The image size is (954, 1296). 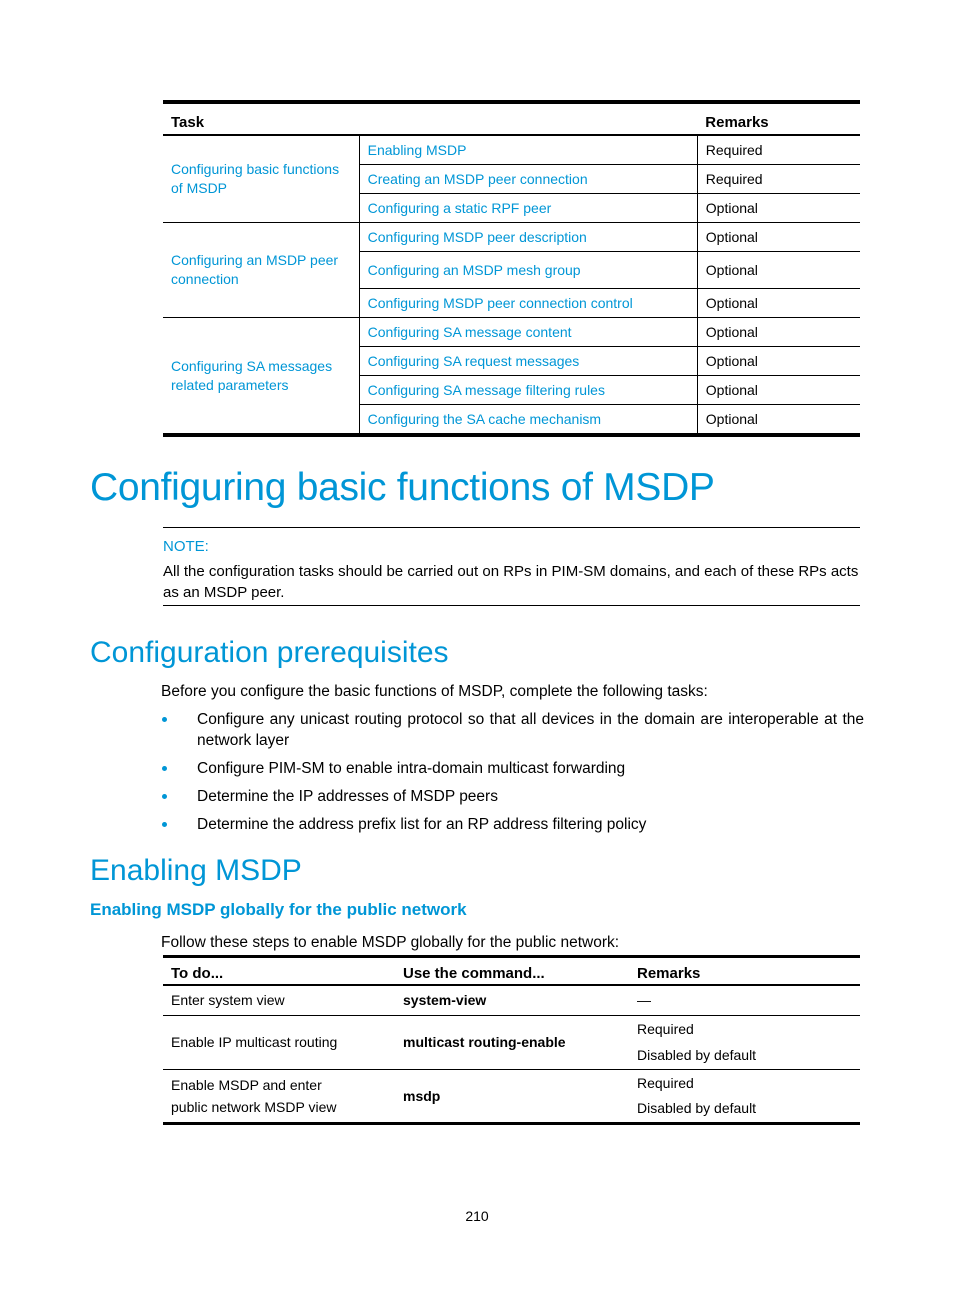 I want to click on remarks-cell: —, so click(x=744, y=1000).